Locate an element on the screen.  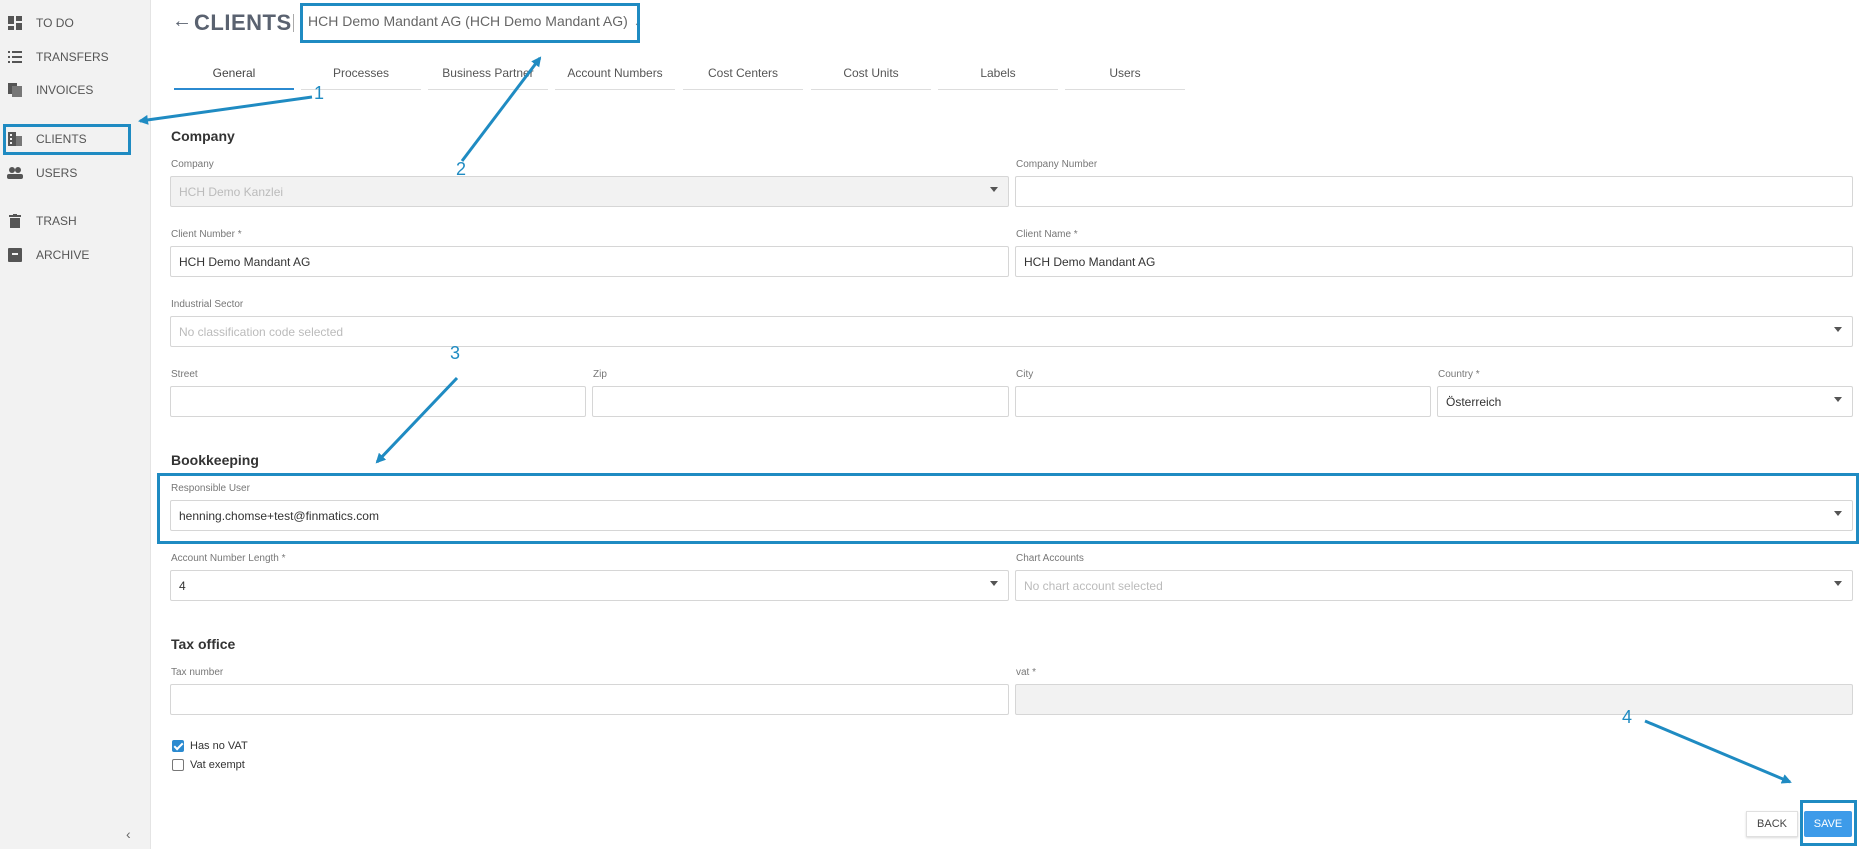
vat-exempt-checkbox is located at coordinates (178, 765).